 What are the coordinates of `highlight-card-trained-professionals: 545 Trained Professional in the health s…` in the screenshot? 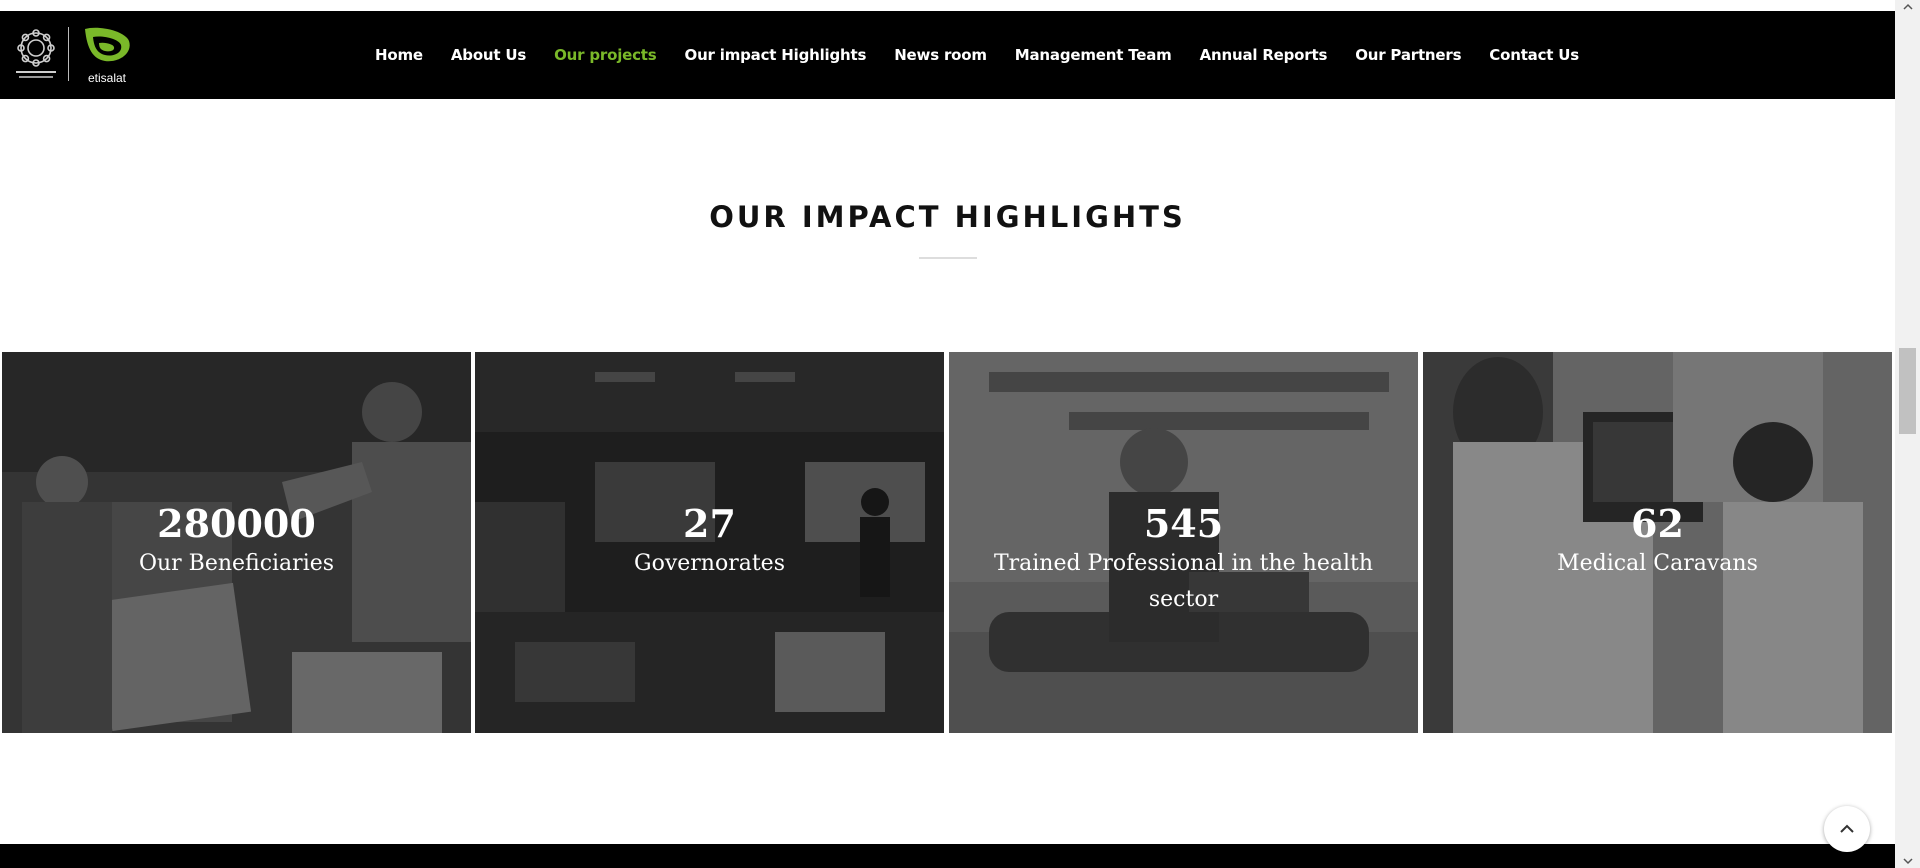 It's located at (1183, 542).